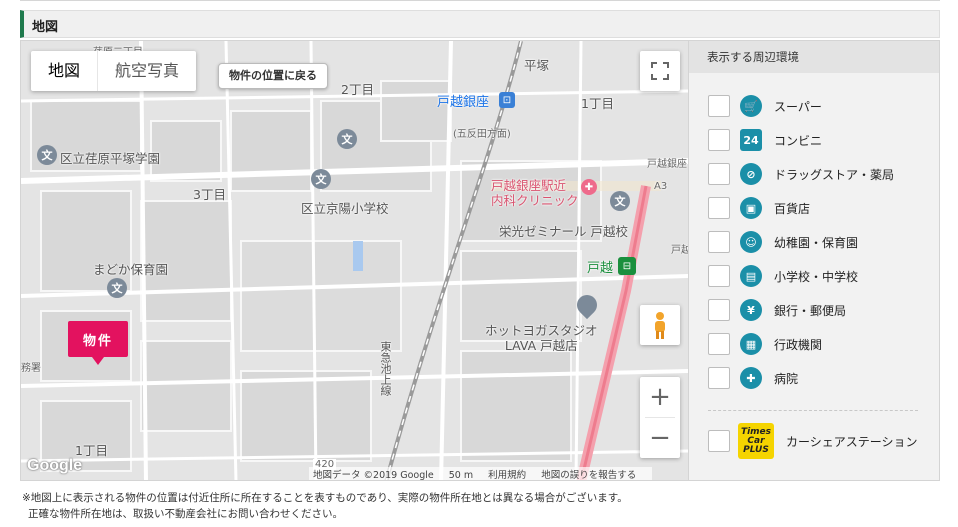 This screenshot has width=958, height=527. What do you see at coordinates (209, 194) in the screenshot?
I see `map-label-chome3: 3丁目` at bounding box center [209, 194].